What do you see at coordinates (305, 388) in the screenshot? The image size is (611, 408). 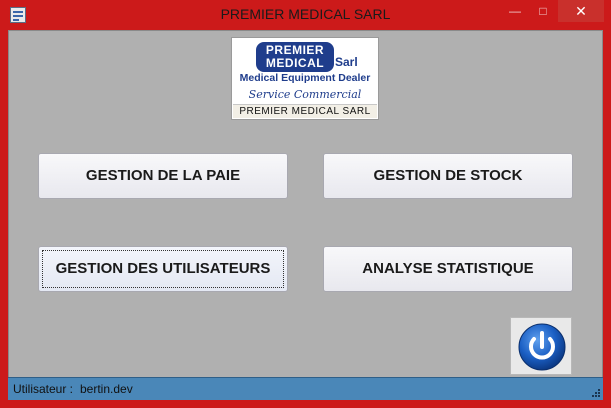 I see `status-bar: Utilisateur : bertin.dev` at bounding box center [305, 388].